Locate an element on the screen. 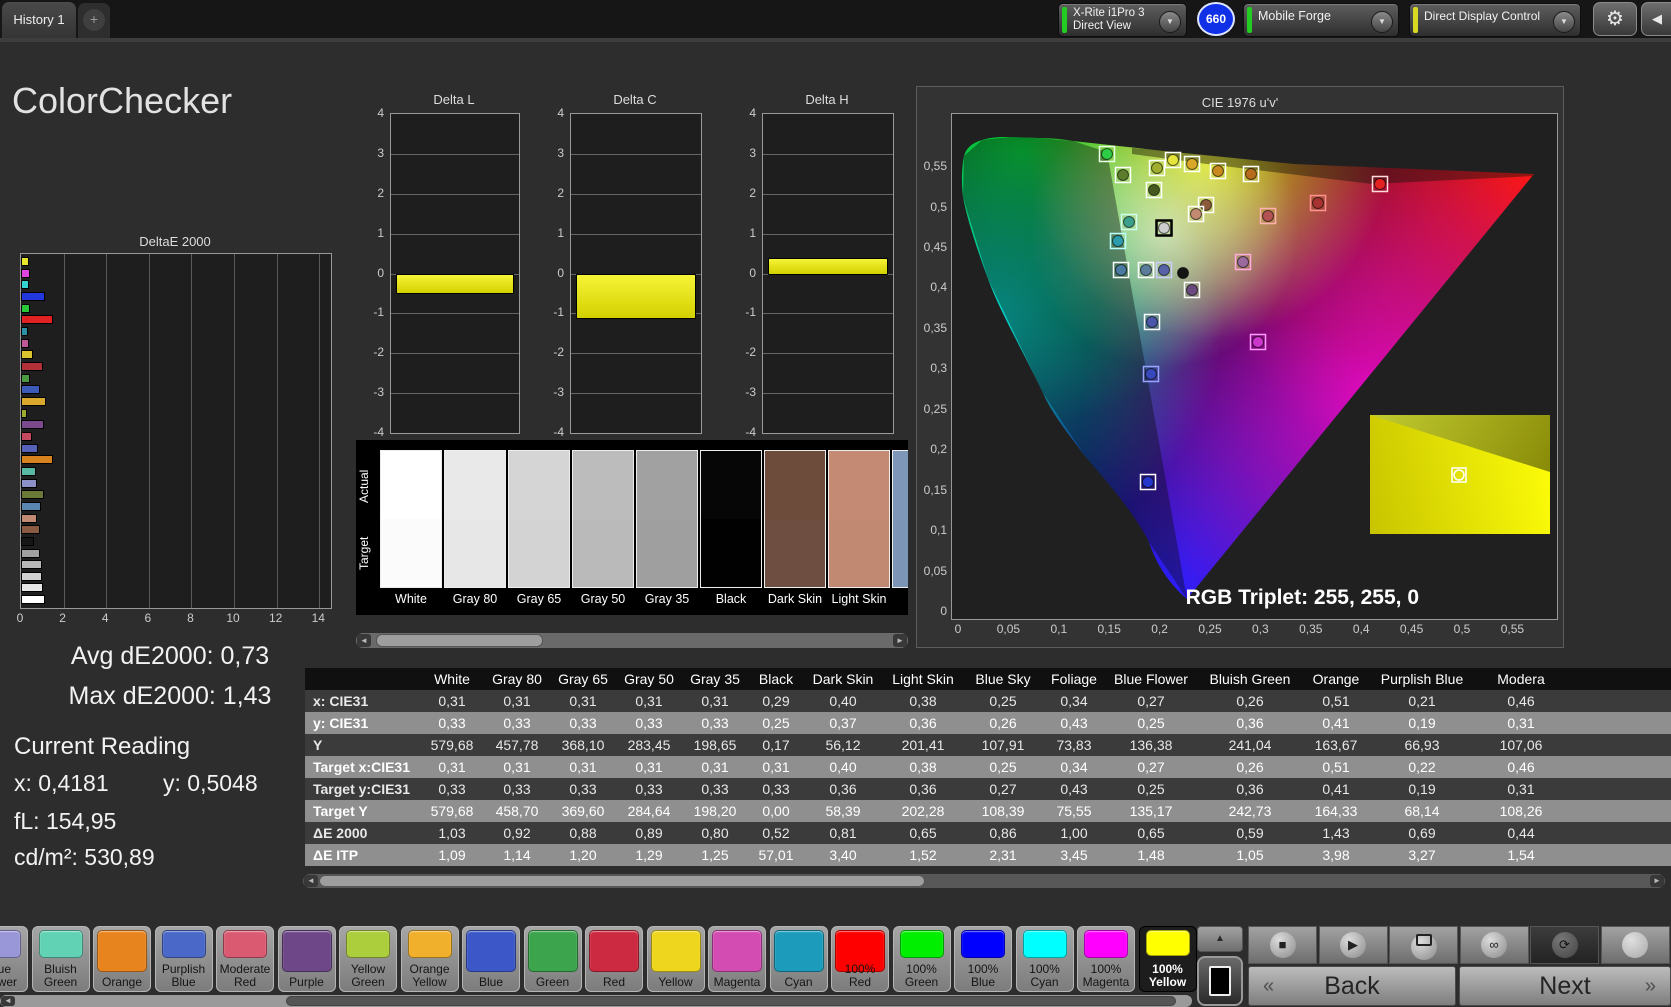 This screenshot has width=1671, height=1007. row-label: Target x:CIE31 is located at coordinates (361, 767).